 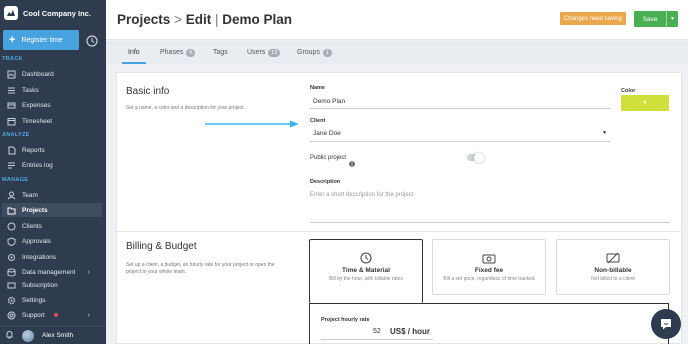 What do you see at coordinates (40, 285) in the screenshot?
I see `sidebar-item-label: Subscription` at bounding box center [40, 285].